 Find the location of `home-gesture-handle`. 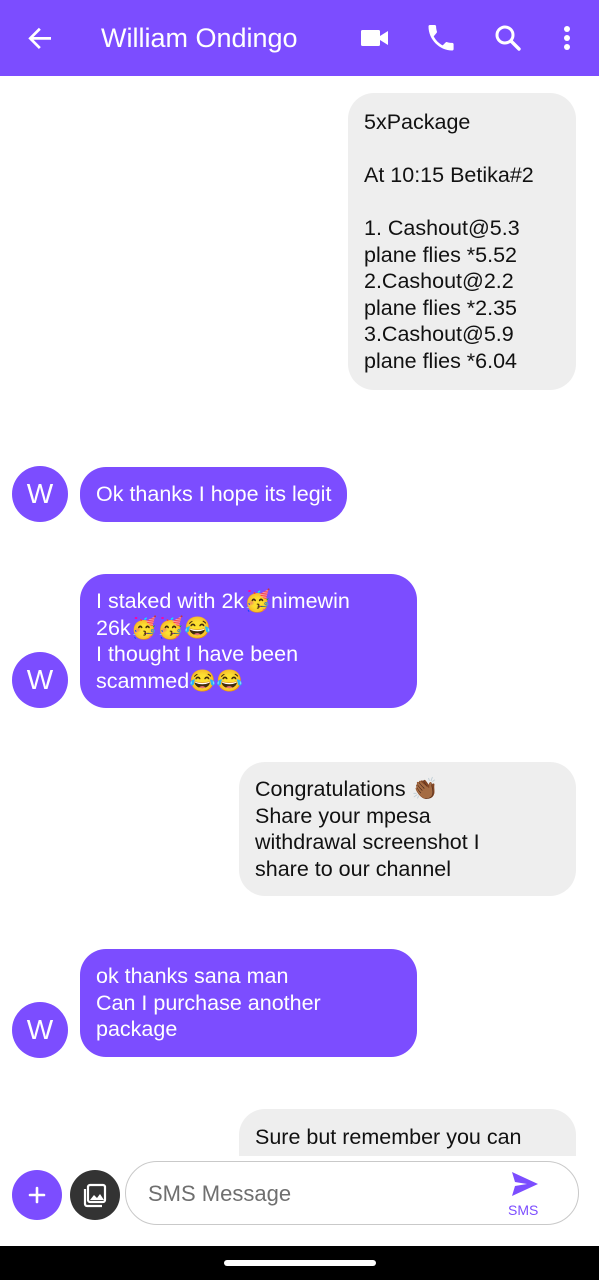

home-gesture-handle is located at coordinates (300, 1263).